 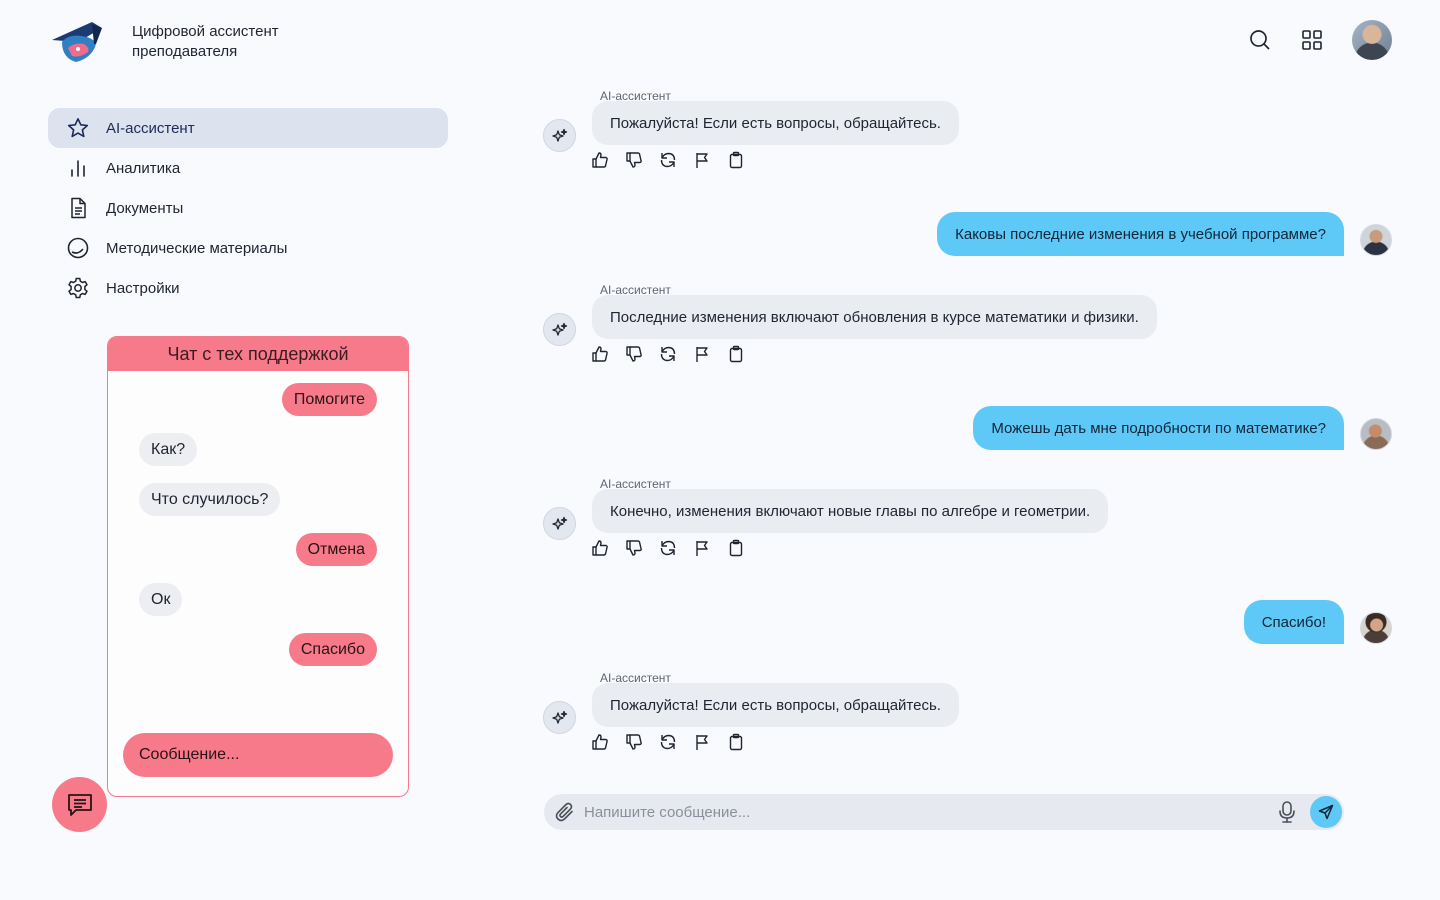 What do you see at coordinates (258, 354) in the screenshot?
I see `support-chat-title: Чат с тех поддержкой` at bounding box center [258, 354].